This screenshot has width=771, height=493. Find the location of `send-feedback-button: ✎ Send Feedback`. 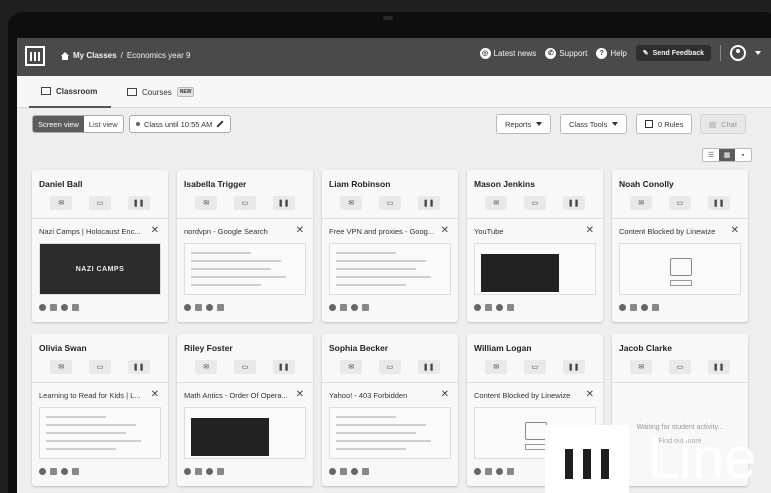

send-feedback-button: ✎ Send Feedback is located at coordinates (673, 53).